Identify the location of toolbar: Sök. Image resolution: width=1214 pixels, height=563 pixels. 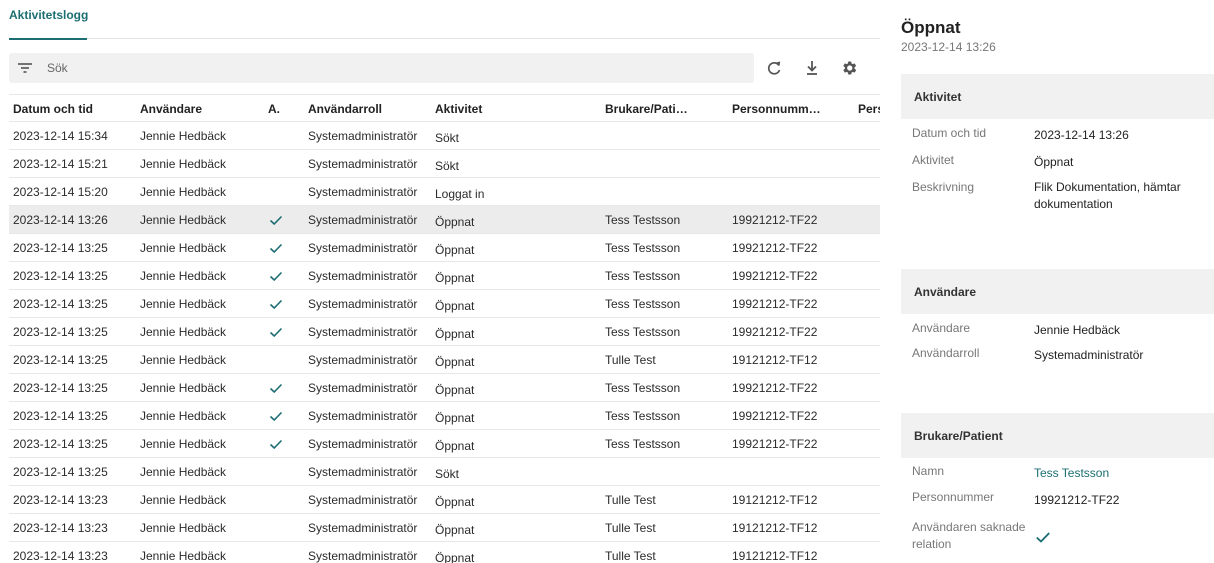
(444, 68).